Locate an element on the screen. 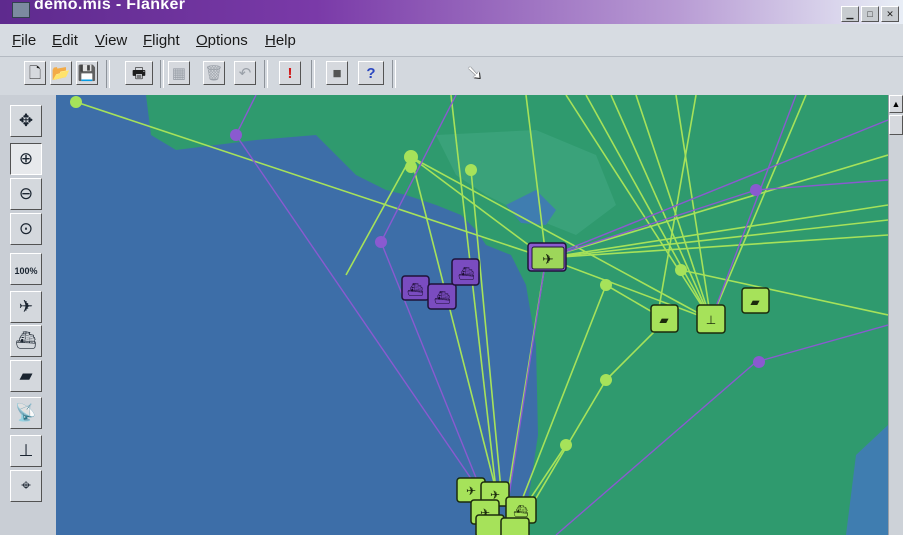 Image resolution: width=903 pixels, height=535 pixels. scroll-up-button: ▲ is located at coordinates (896, 104).